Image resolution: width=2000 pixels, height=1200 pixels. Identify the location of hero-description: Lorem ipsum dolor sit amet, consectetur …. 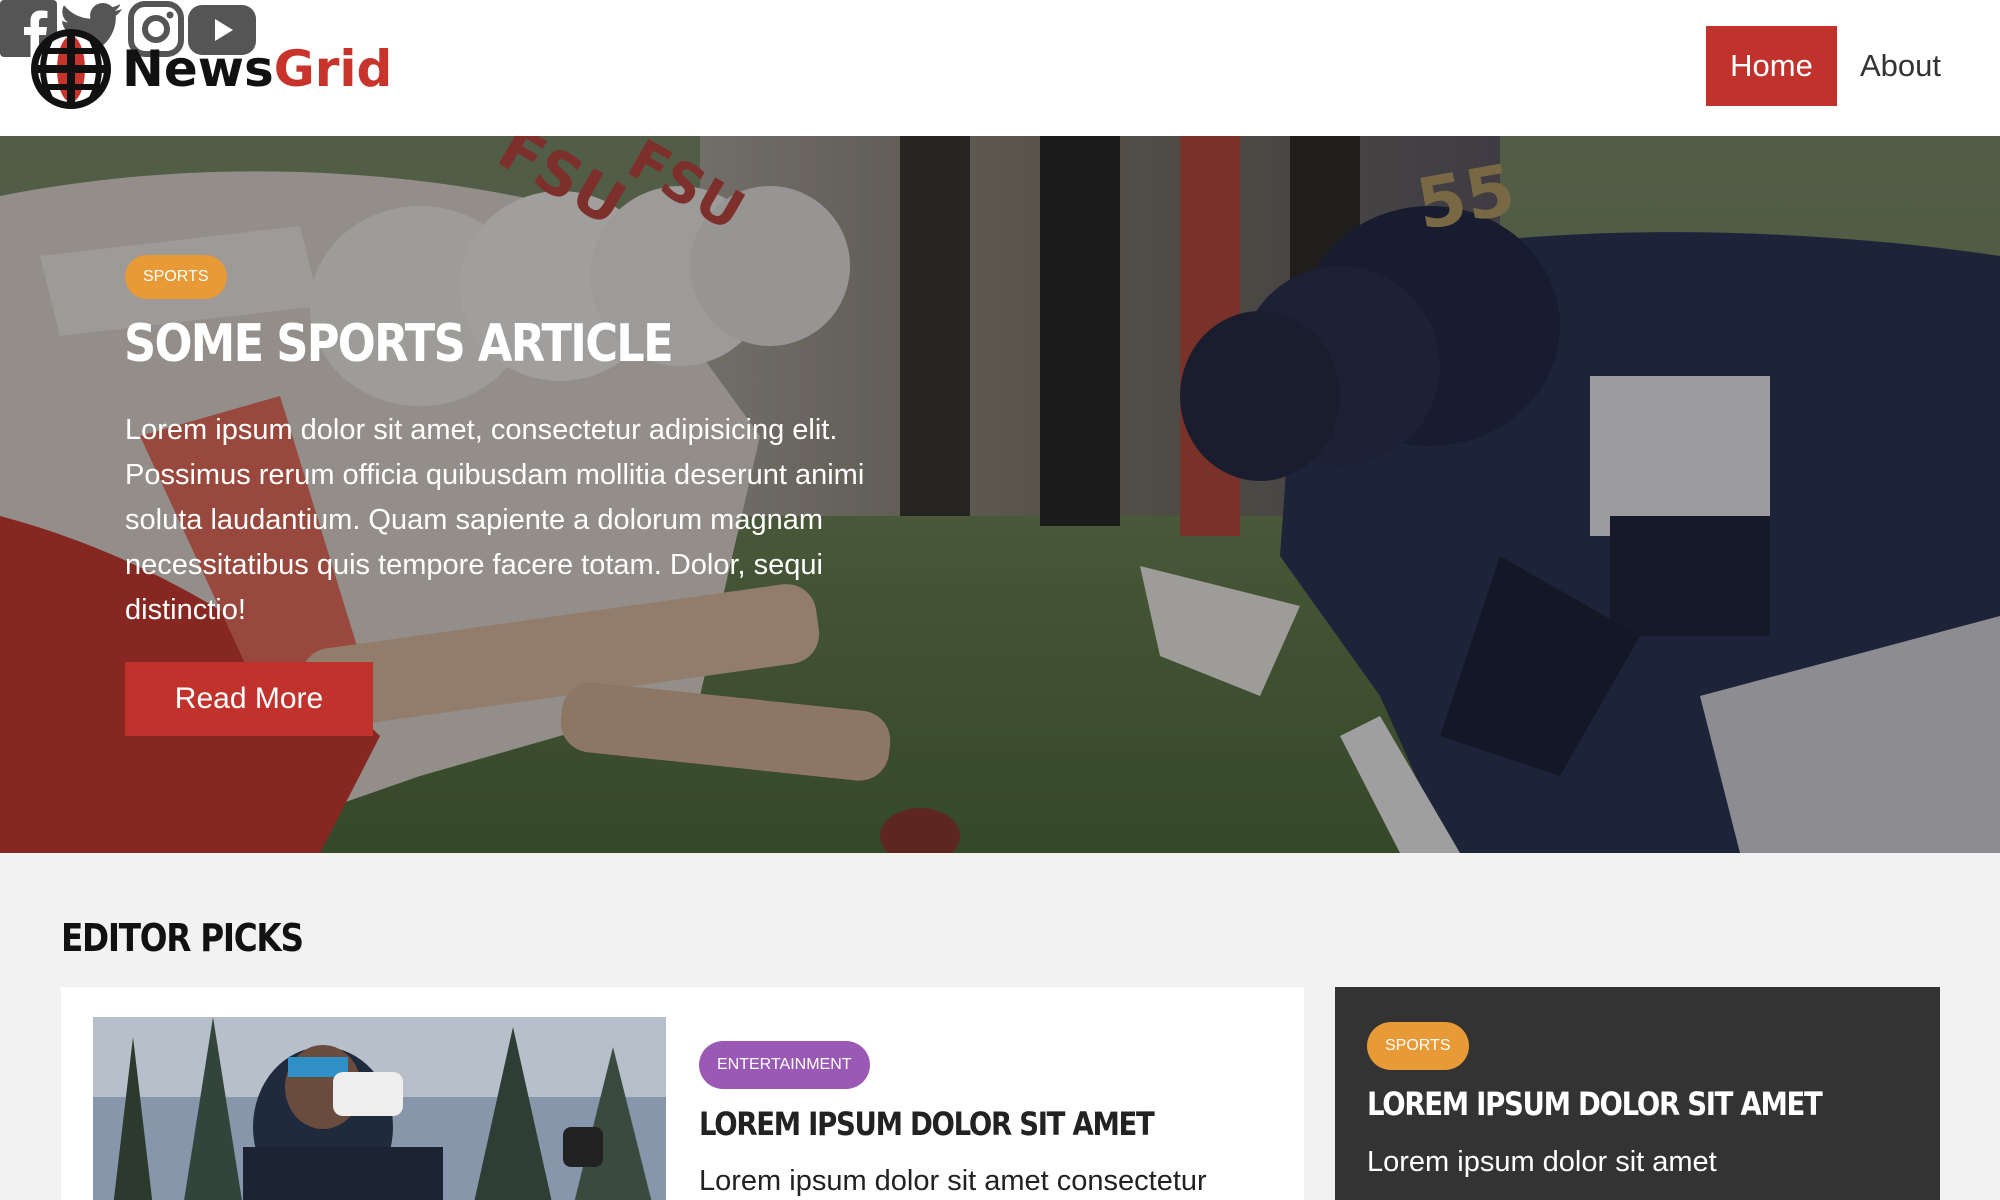
(495, 520).